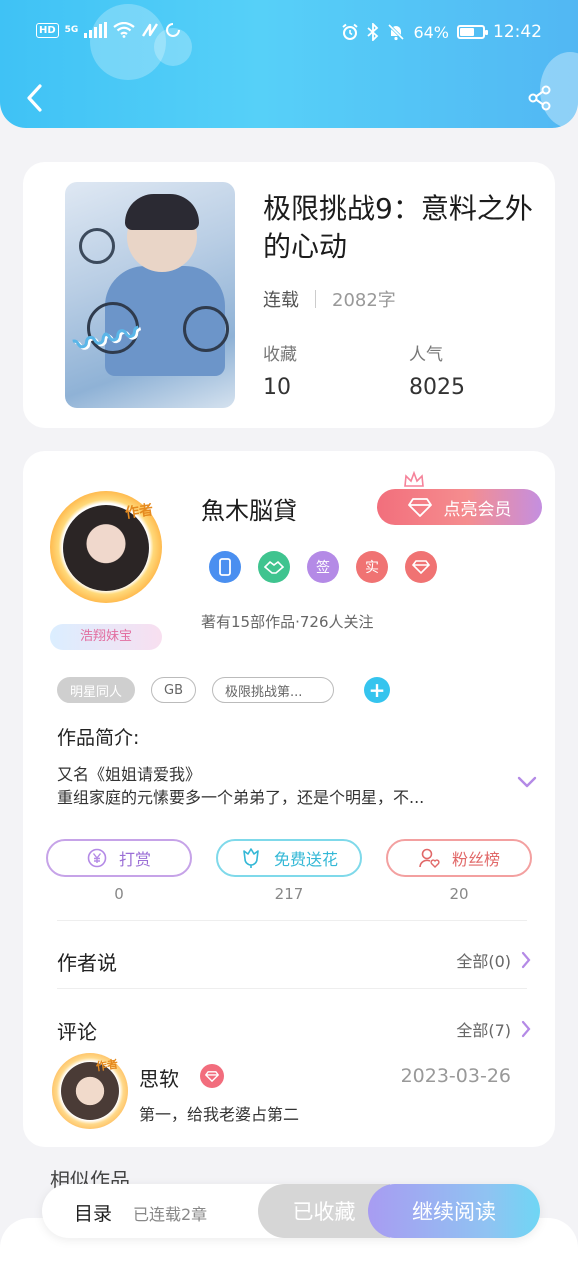  I want to click on flower-count: 217, so click(289, 894).